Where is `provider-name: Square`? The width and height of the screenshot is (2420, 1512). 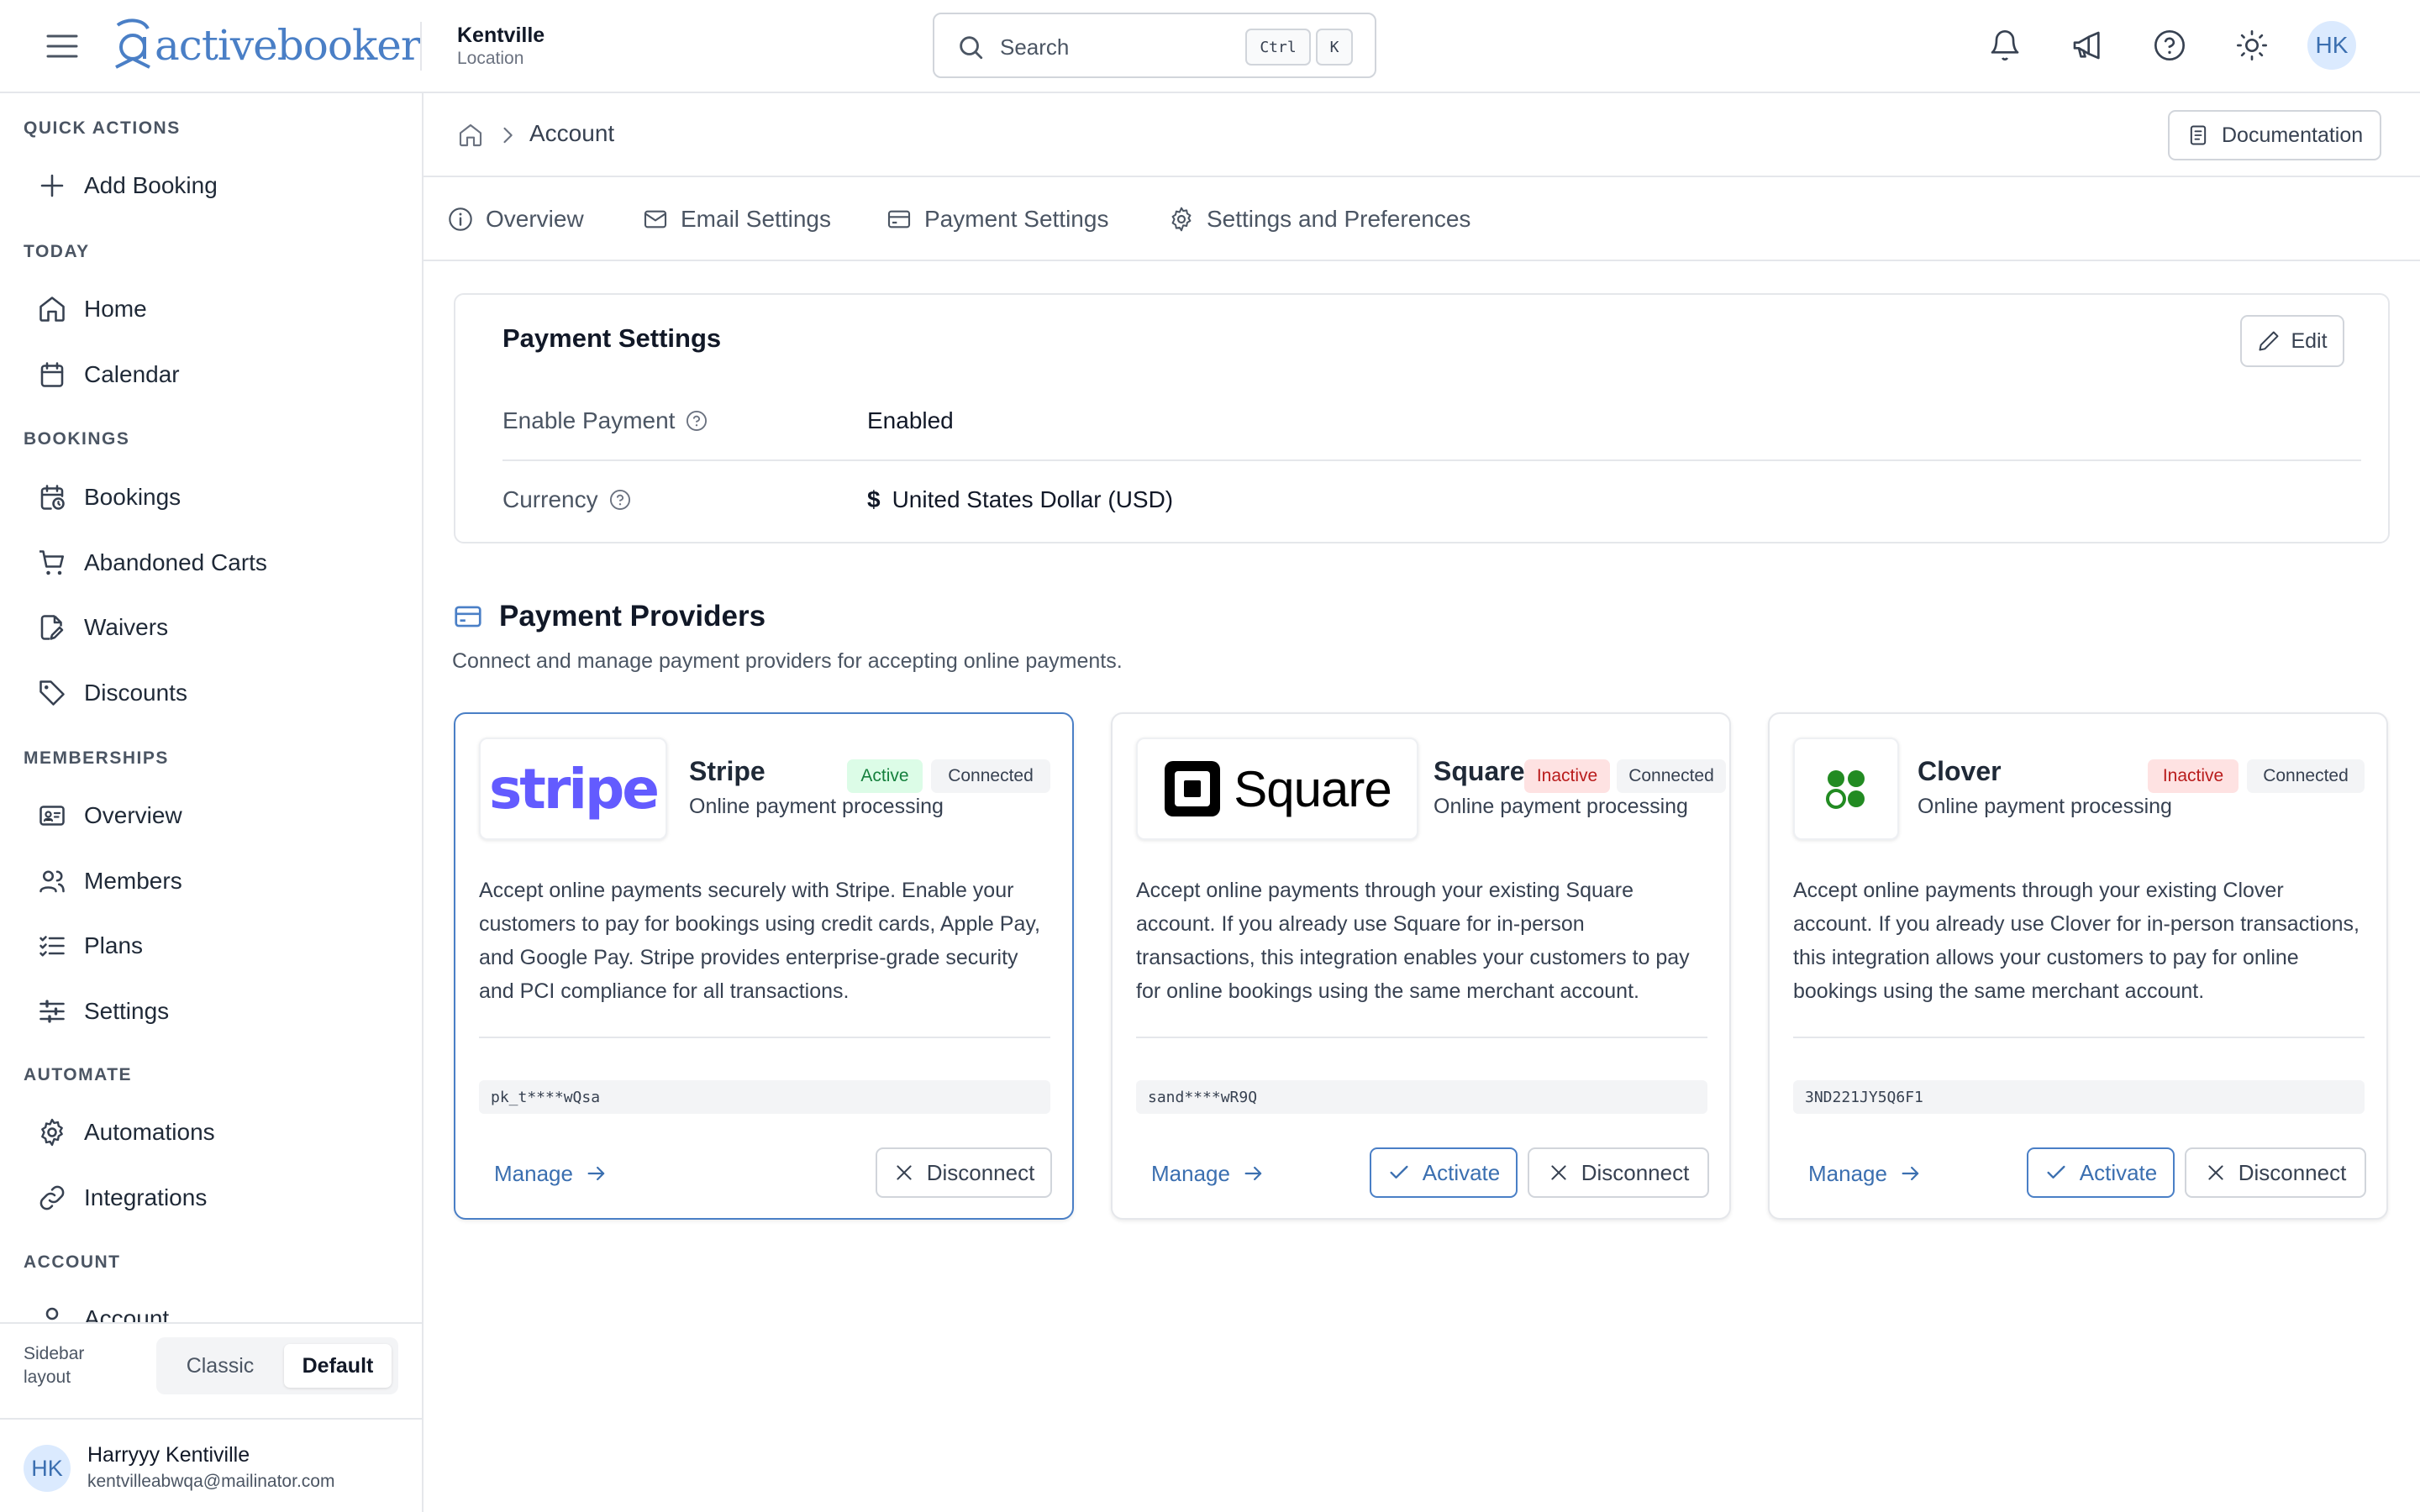 provider-name: Square is located at coordinates (1479, 771).